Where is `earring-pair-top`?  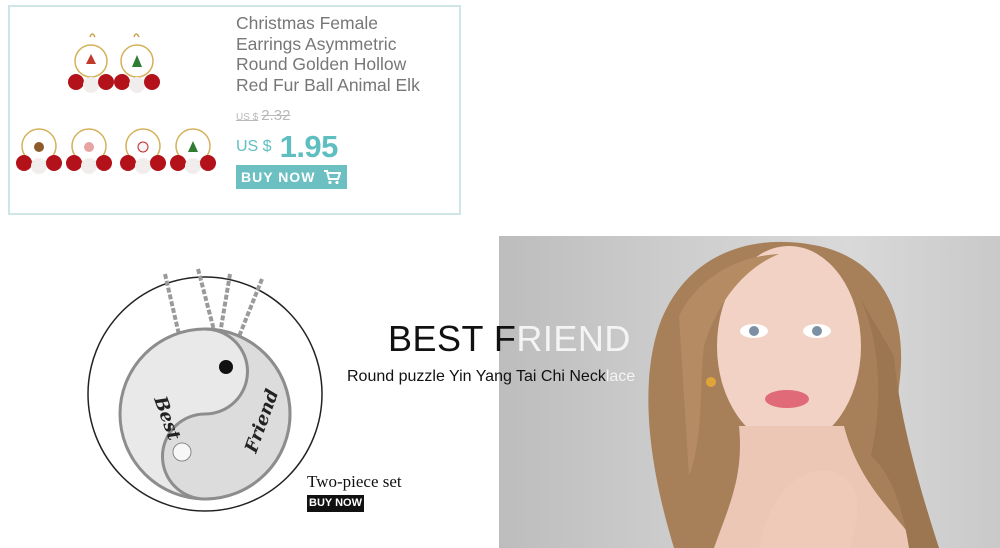
earring-pair-top is located at coordinates (114, 63).